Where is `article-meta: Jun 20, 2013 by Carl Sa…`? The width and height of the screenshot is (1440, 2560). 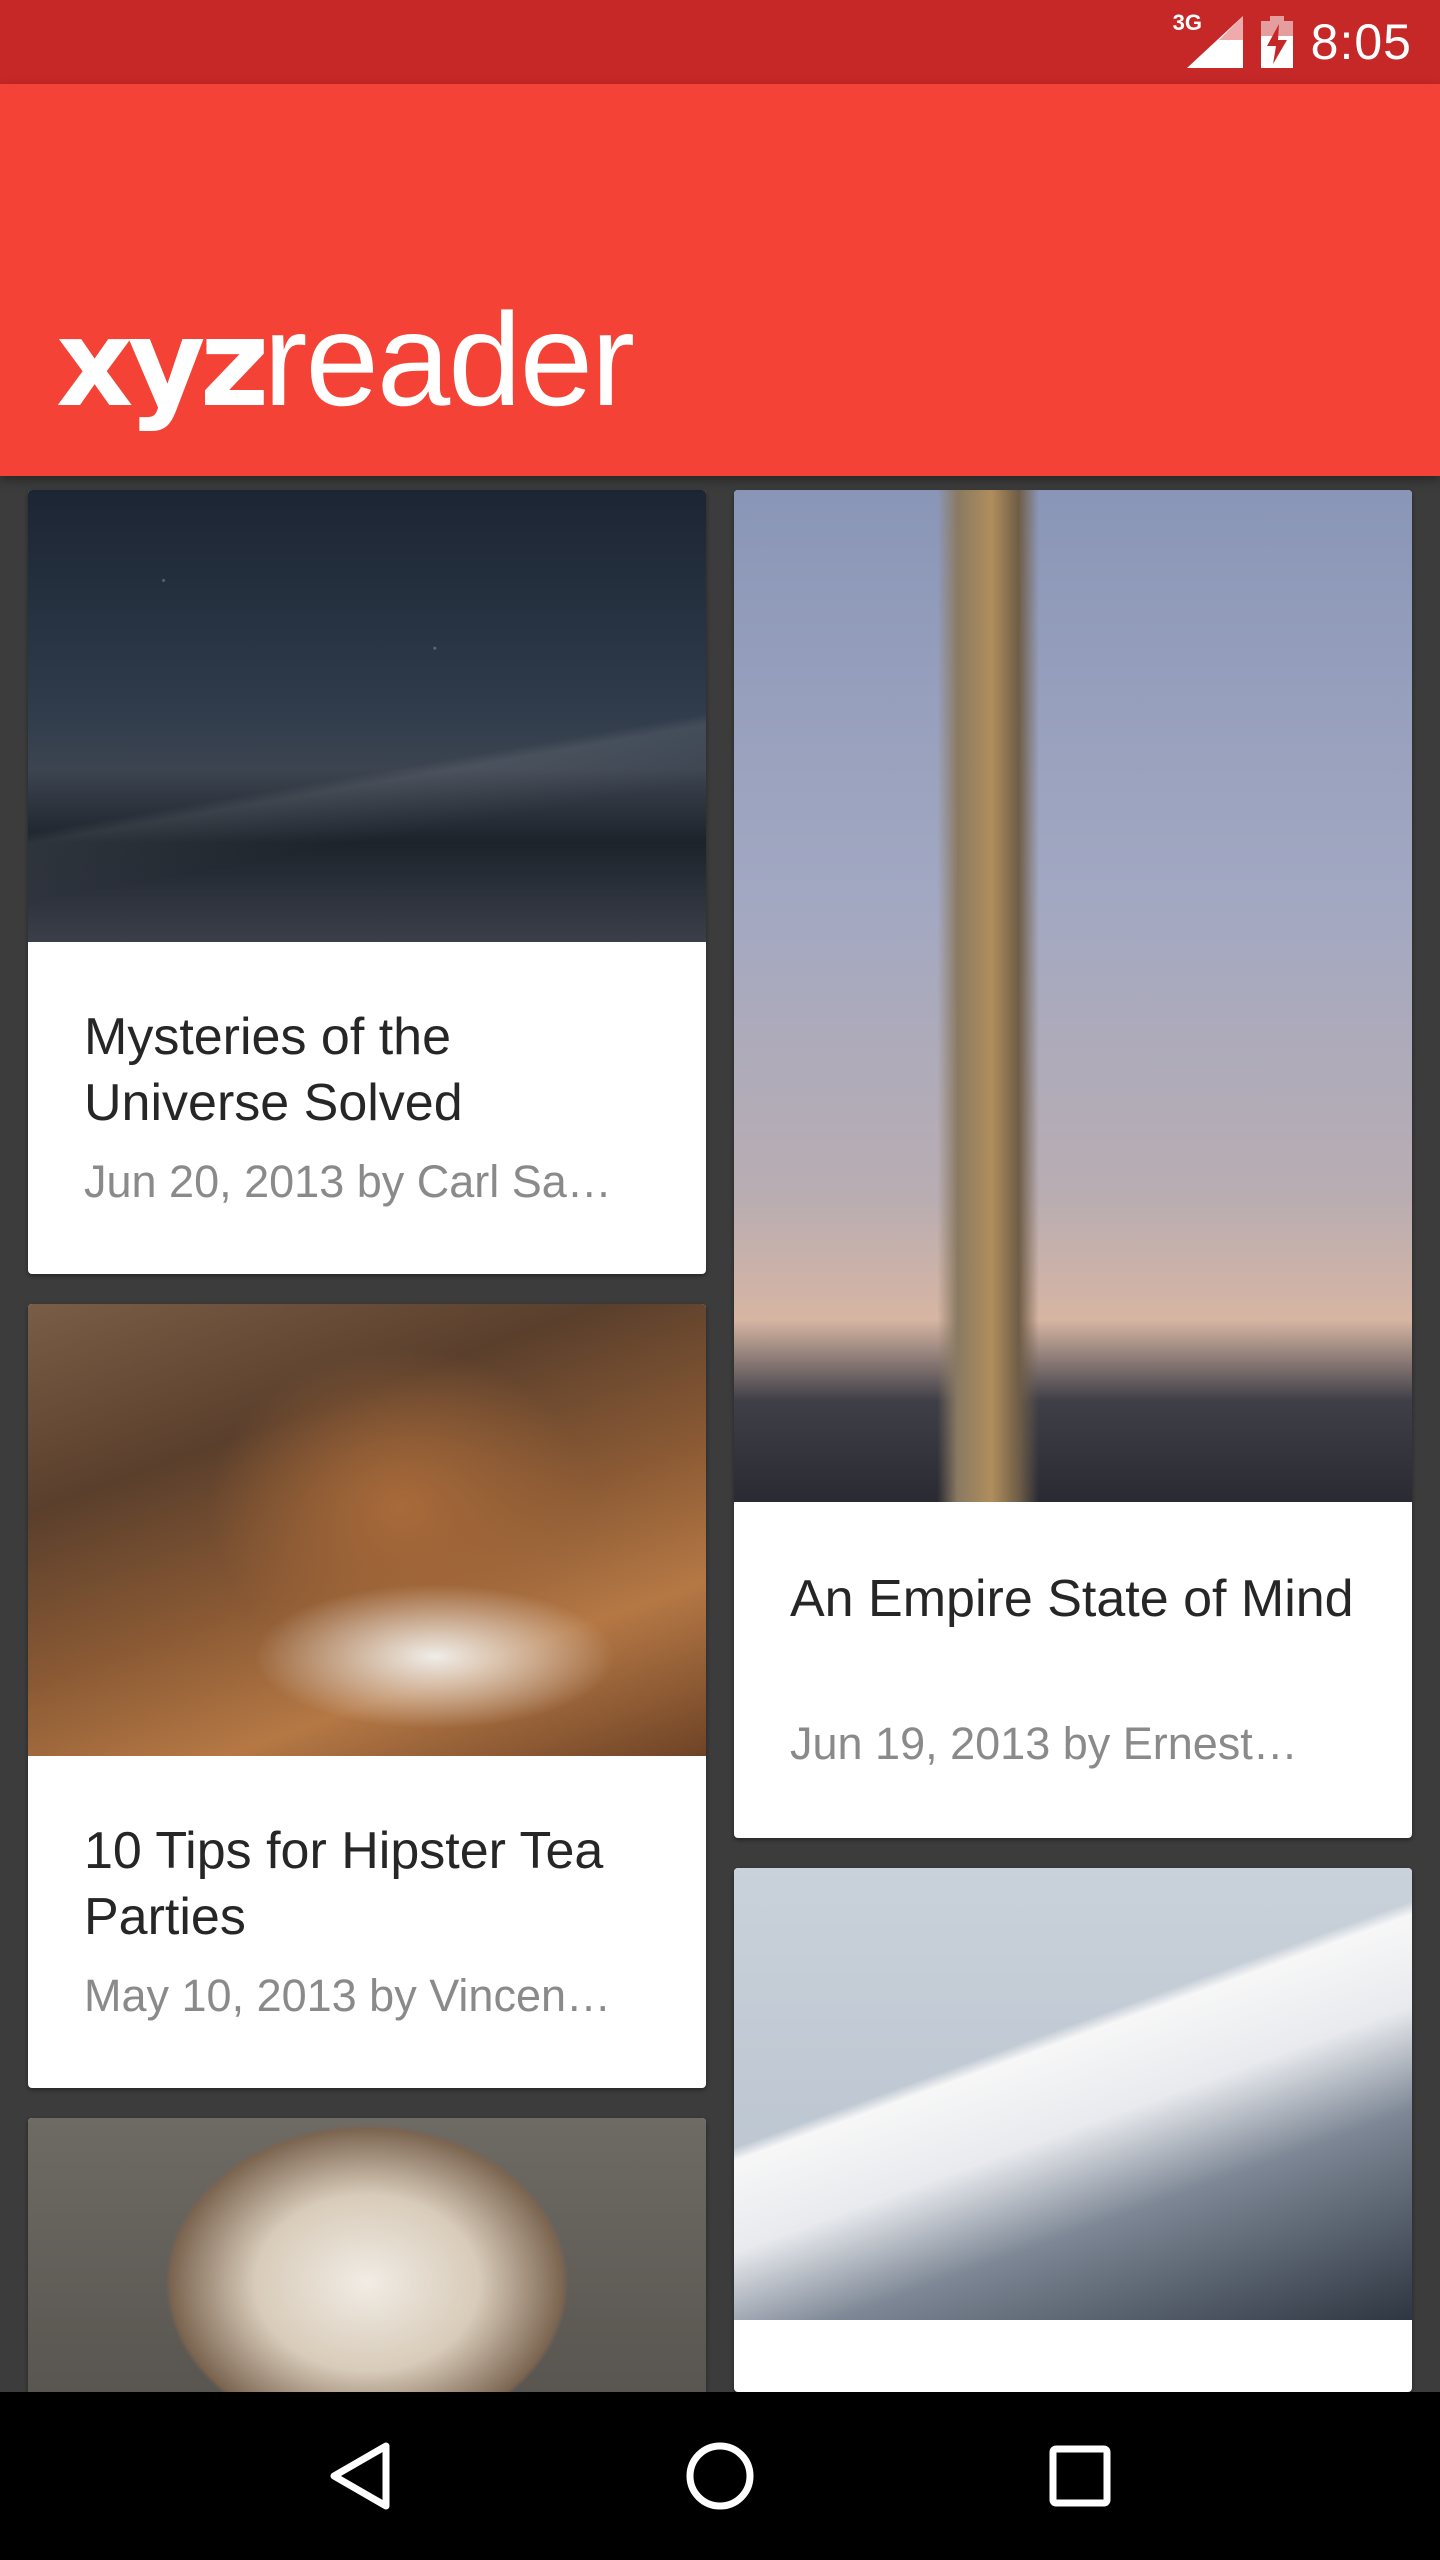
article-meta: Jun 20, 2013 by Carl Sa… is located at coordinates (348, 1181).